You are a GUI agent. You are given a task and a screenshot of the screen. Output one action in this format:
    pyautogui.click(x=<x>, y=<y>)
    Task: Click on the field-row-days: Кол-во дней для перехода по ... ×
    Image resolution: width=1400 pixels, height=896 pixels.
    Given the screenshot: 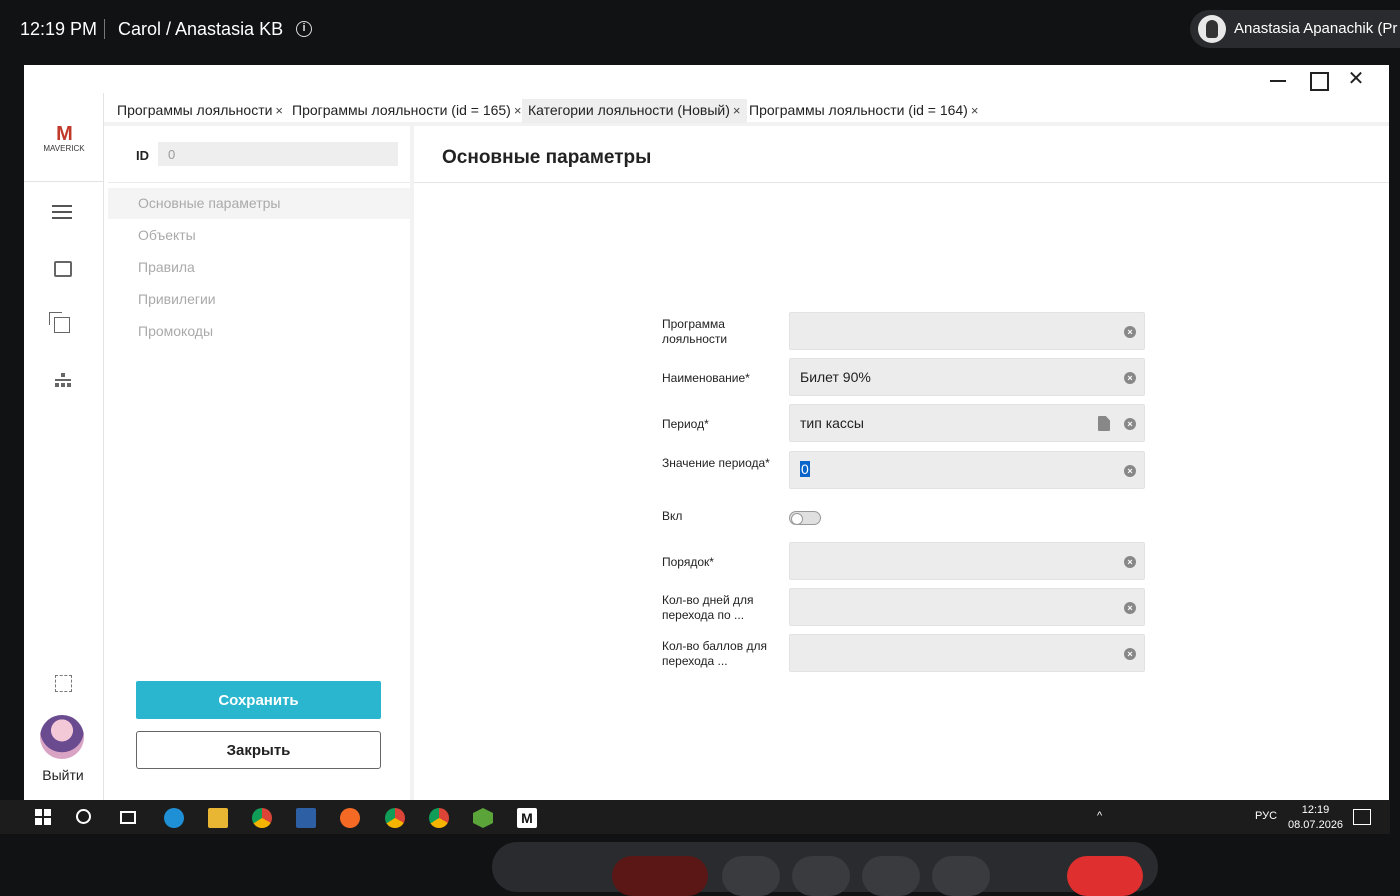 What is the action you would take?
    pyautogui.click(x=912, y=607)
    